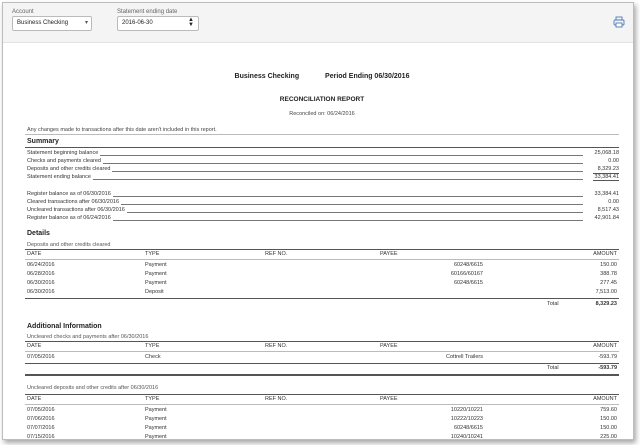 This screenshot has width=640, height=445. Describe the element at coordinates (267, 76) in the screenshot. I see `report-account-name: Business Checking` at that location.